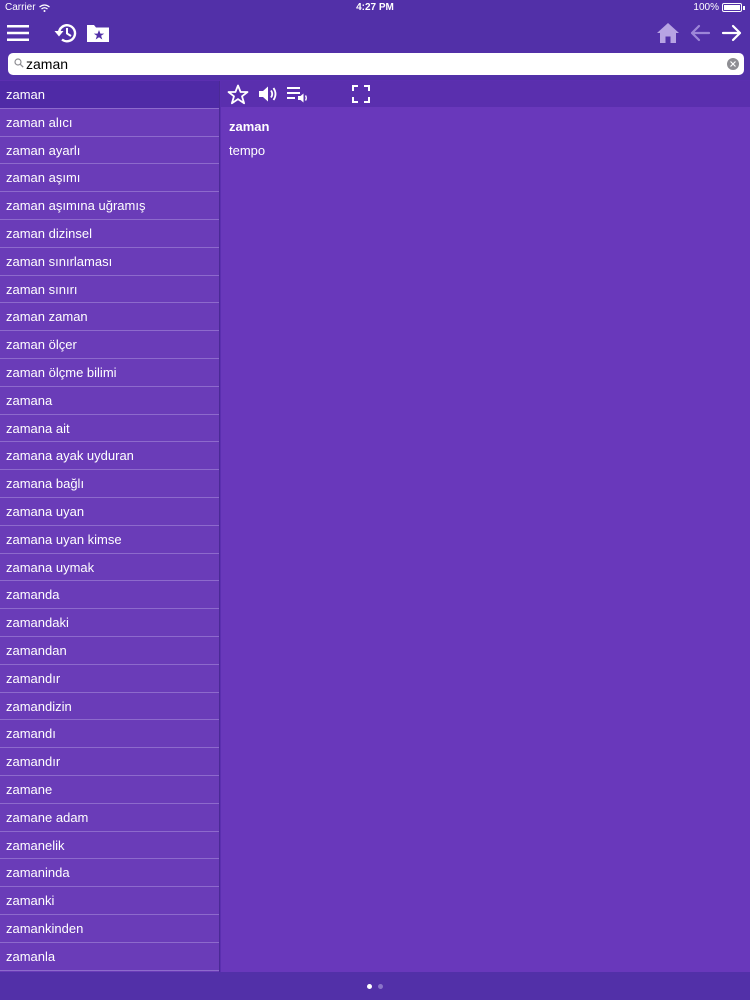 The height and width of the screenshot is (1000, 750). What do you see at coordinates (109, 123) in the screenshot?
I see `word-list-item: zaman alıcı` at bounding box center [109, 123].